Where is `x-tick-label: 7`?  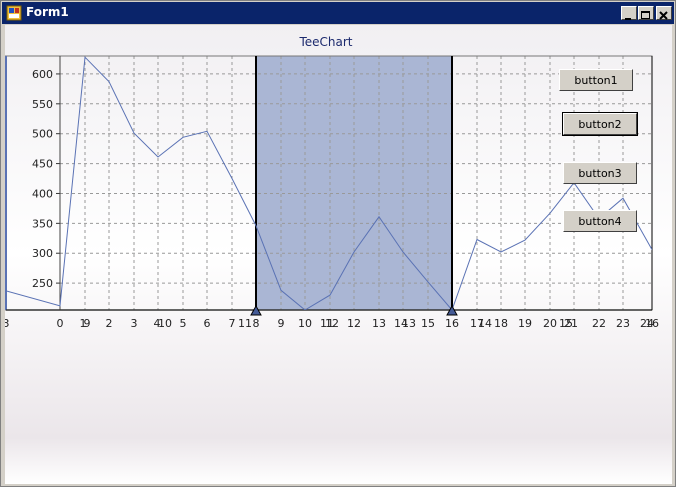
x-tick-label: 7 is located at coordinates (232, 323).